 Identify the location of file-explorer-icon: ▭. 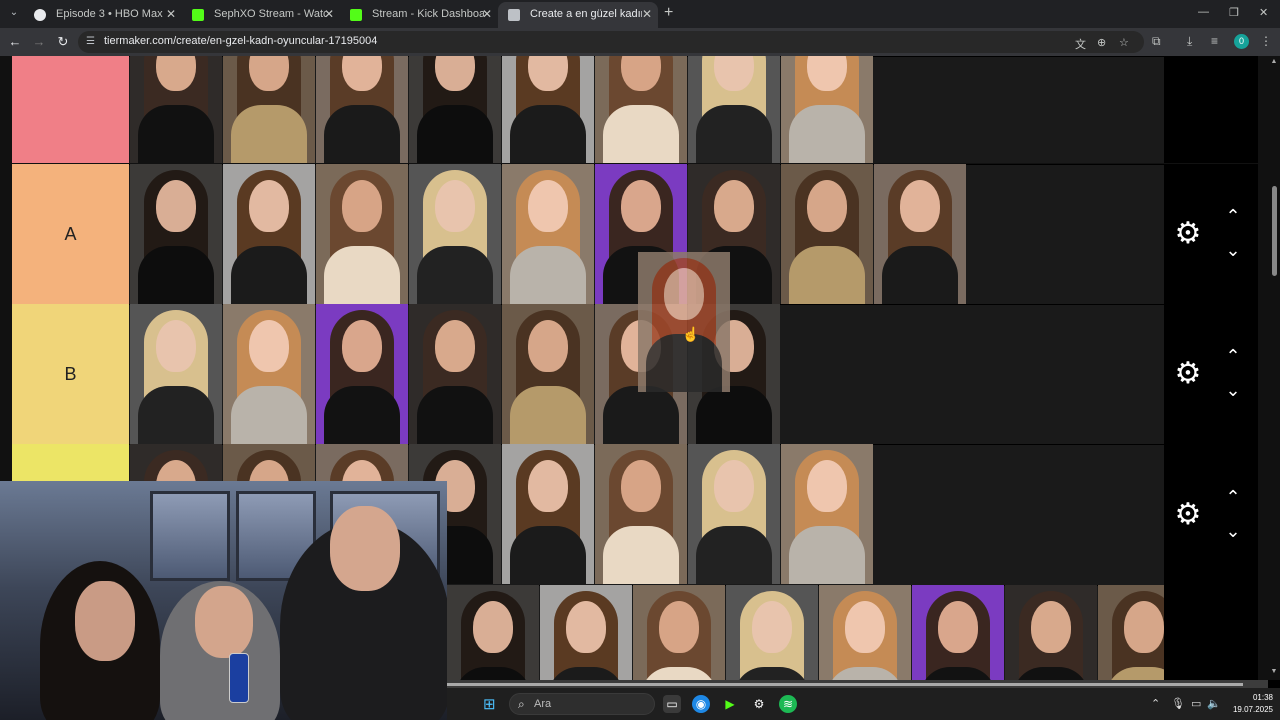
(672, 704).